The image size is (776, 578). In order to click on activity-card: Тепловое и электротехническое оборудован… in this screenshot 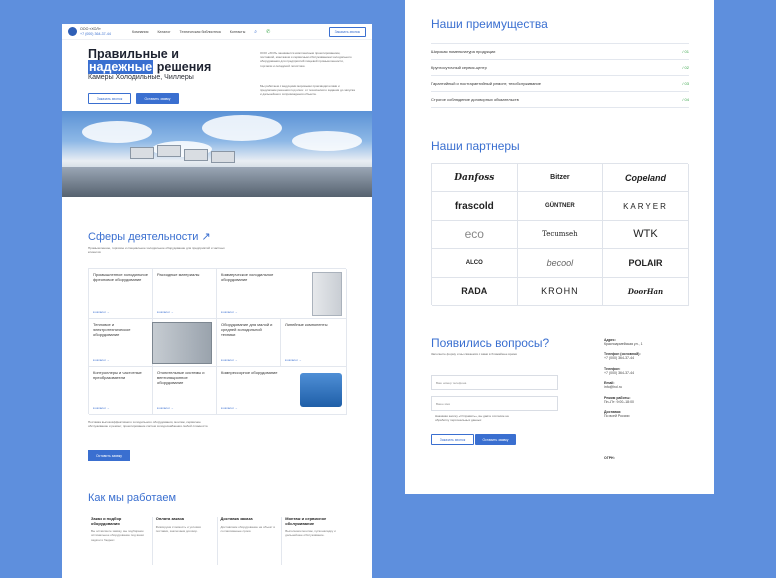, I will do `click(121, 343)`.